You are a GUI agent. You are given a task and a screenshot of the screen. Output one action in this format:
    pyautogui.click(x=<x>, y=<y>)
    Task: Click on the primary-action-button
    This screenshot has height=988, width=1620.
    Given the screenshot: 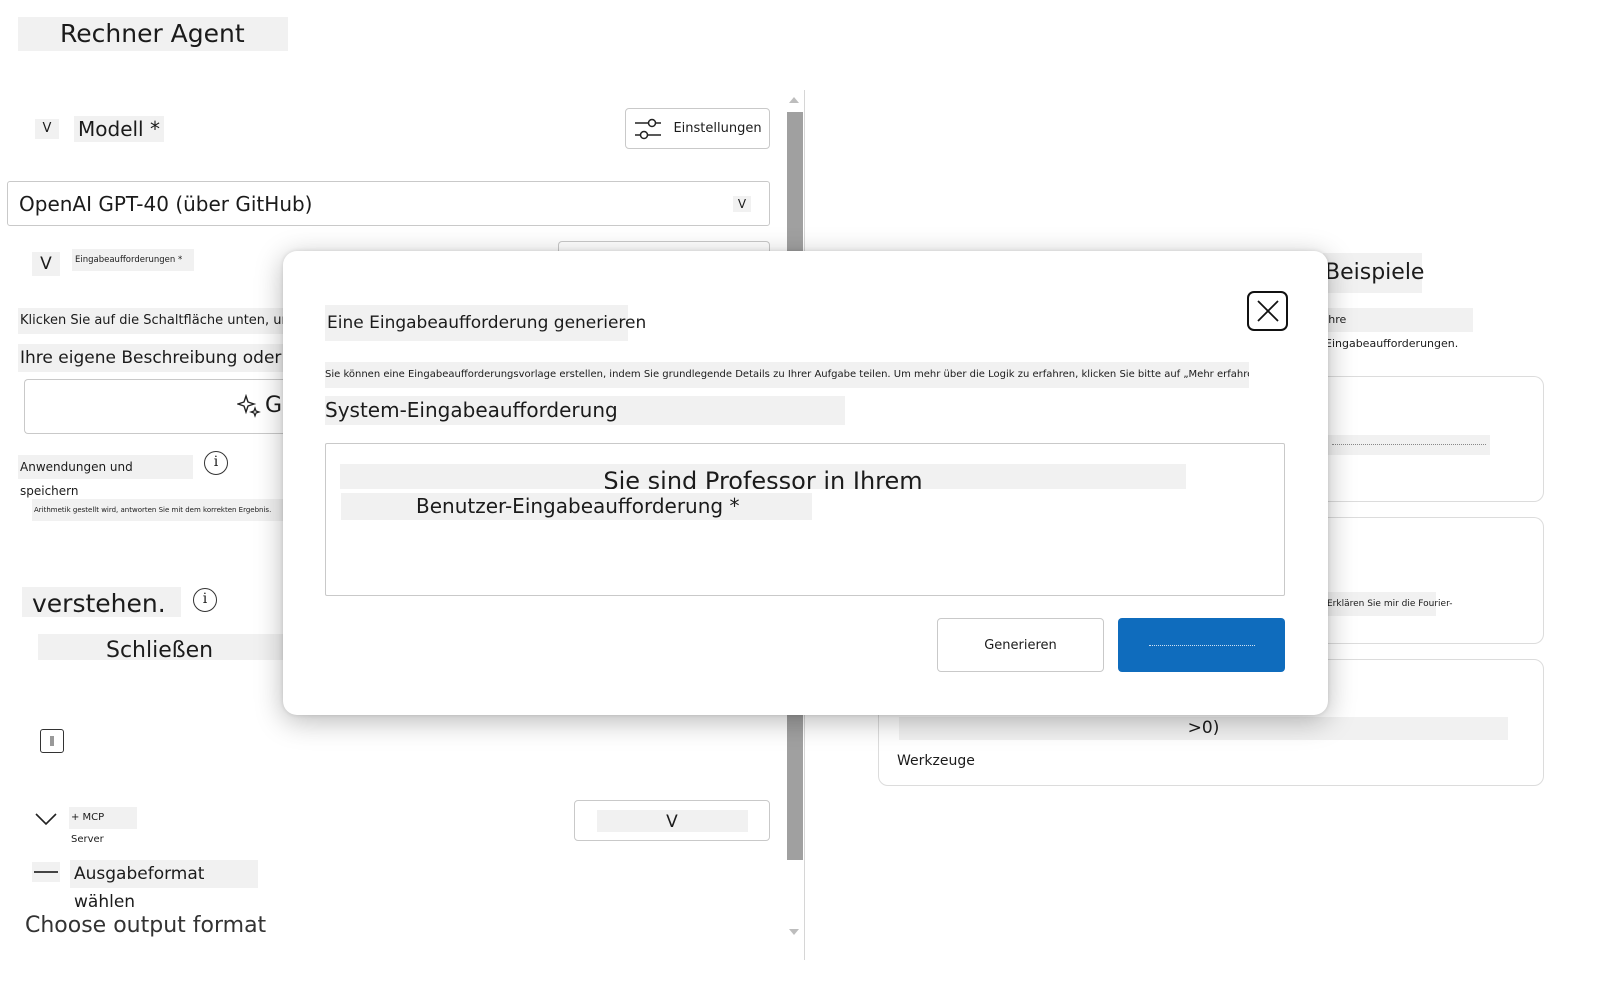 What is the action you would take?
    pyautogui.click(x=1201, y=645)
    